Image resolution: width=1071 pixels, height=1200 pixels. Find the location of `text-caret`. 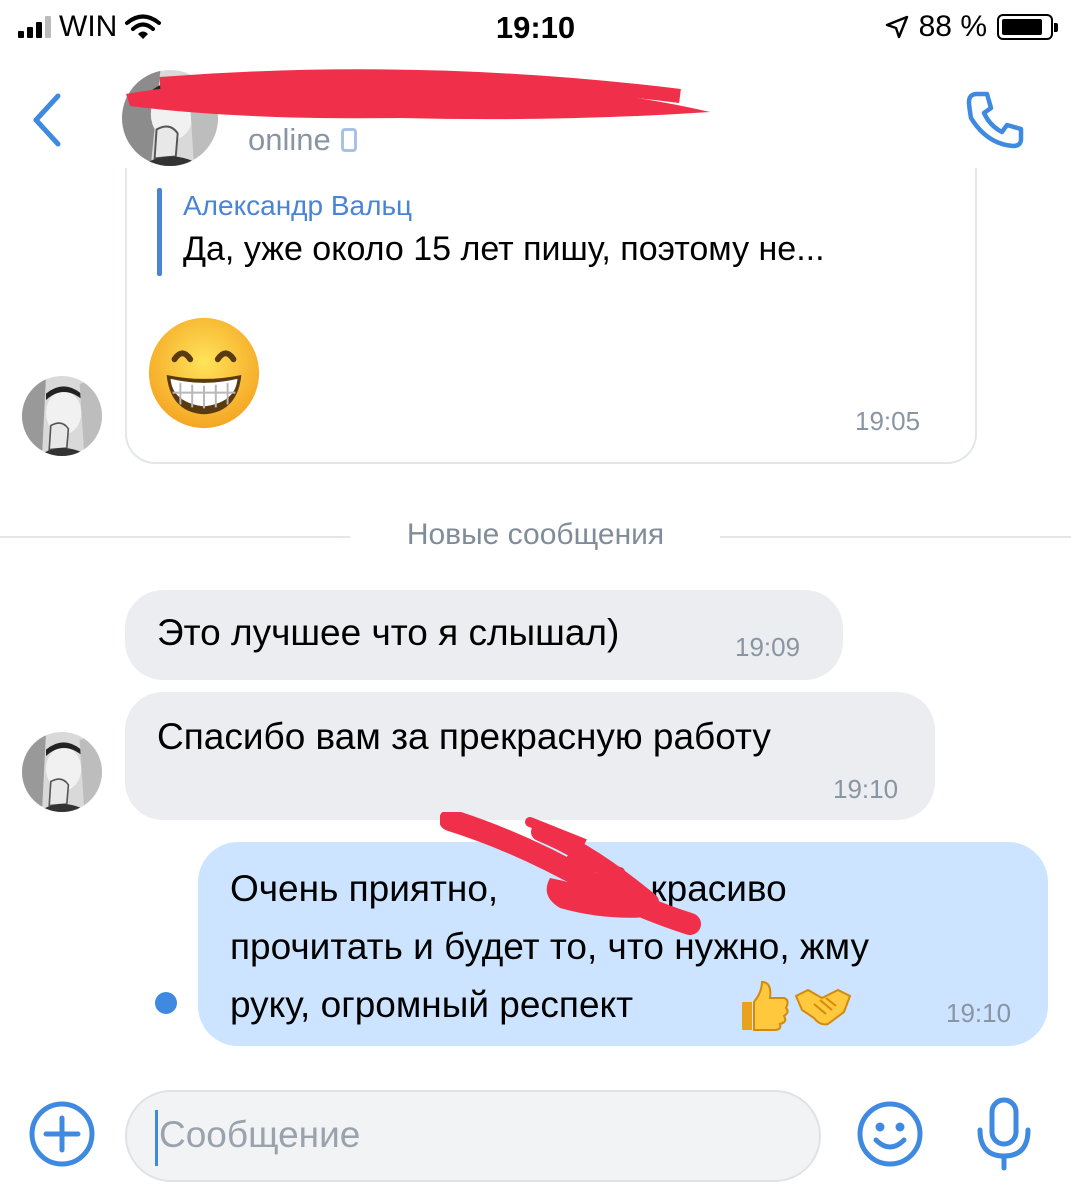

text-caret is located at coordinates (156, 1138).